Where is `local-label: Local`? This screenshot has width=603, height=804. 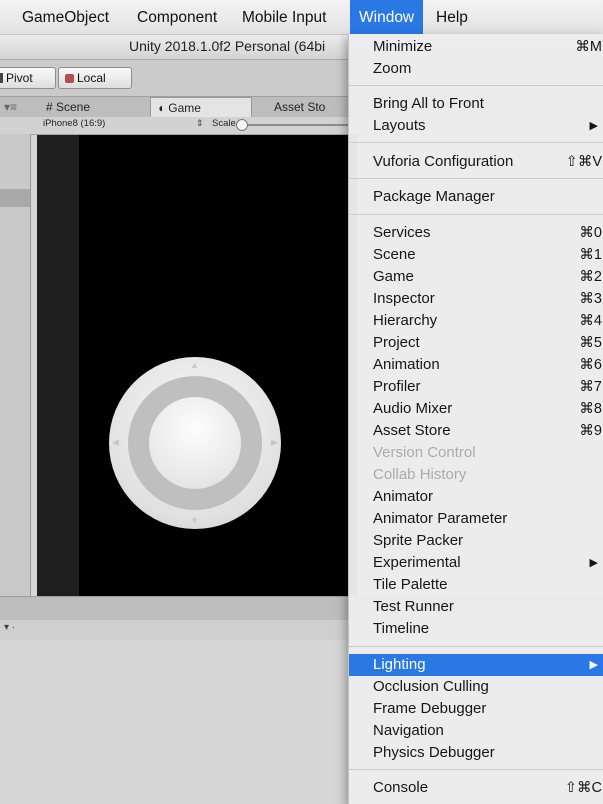 local-label: Local is located at coordinates (91, 78).